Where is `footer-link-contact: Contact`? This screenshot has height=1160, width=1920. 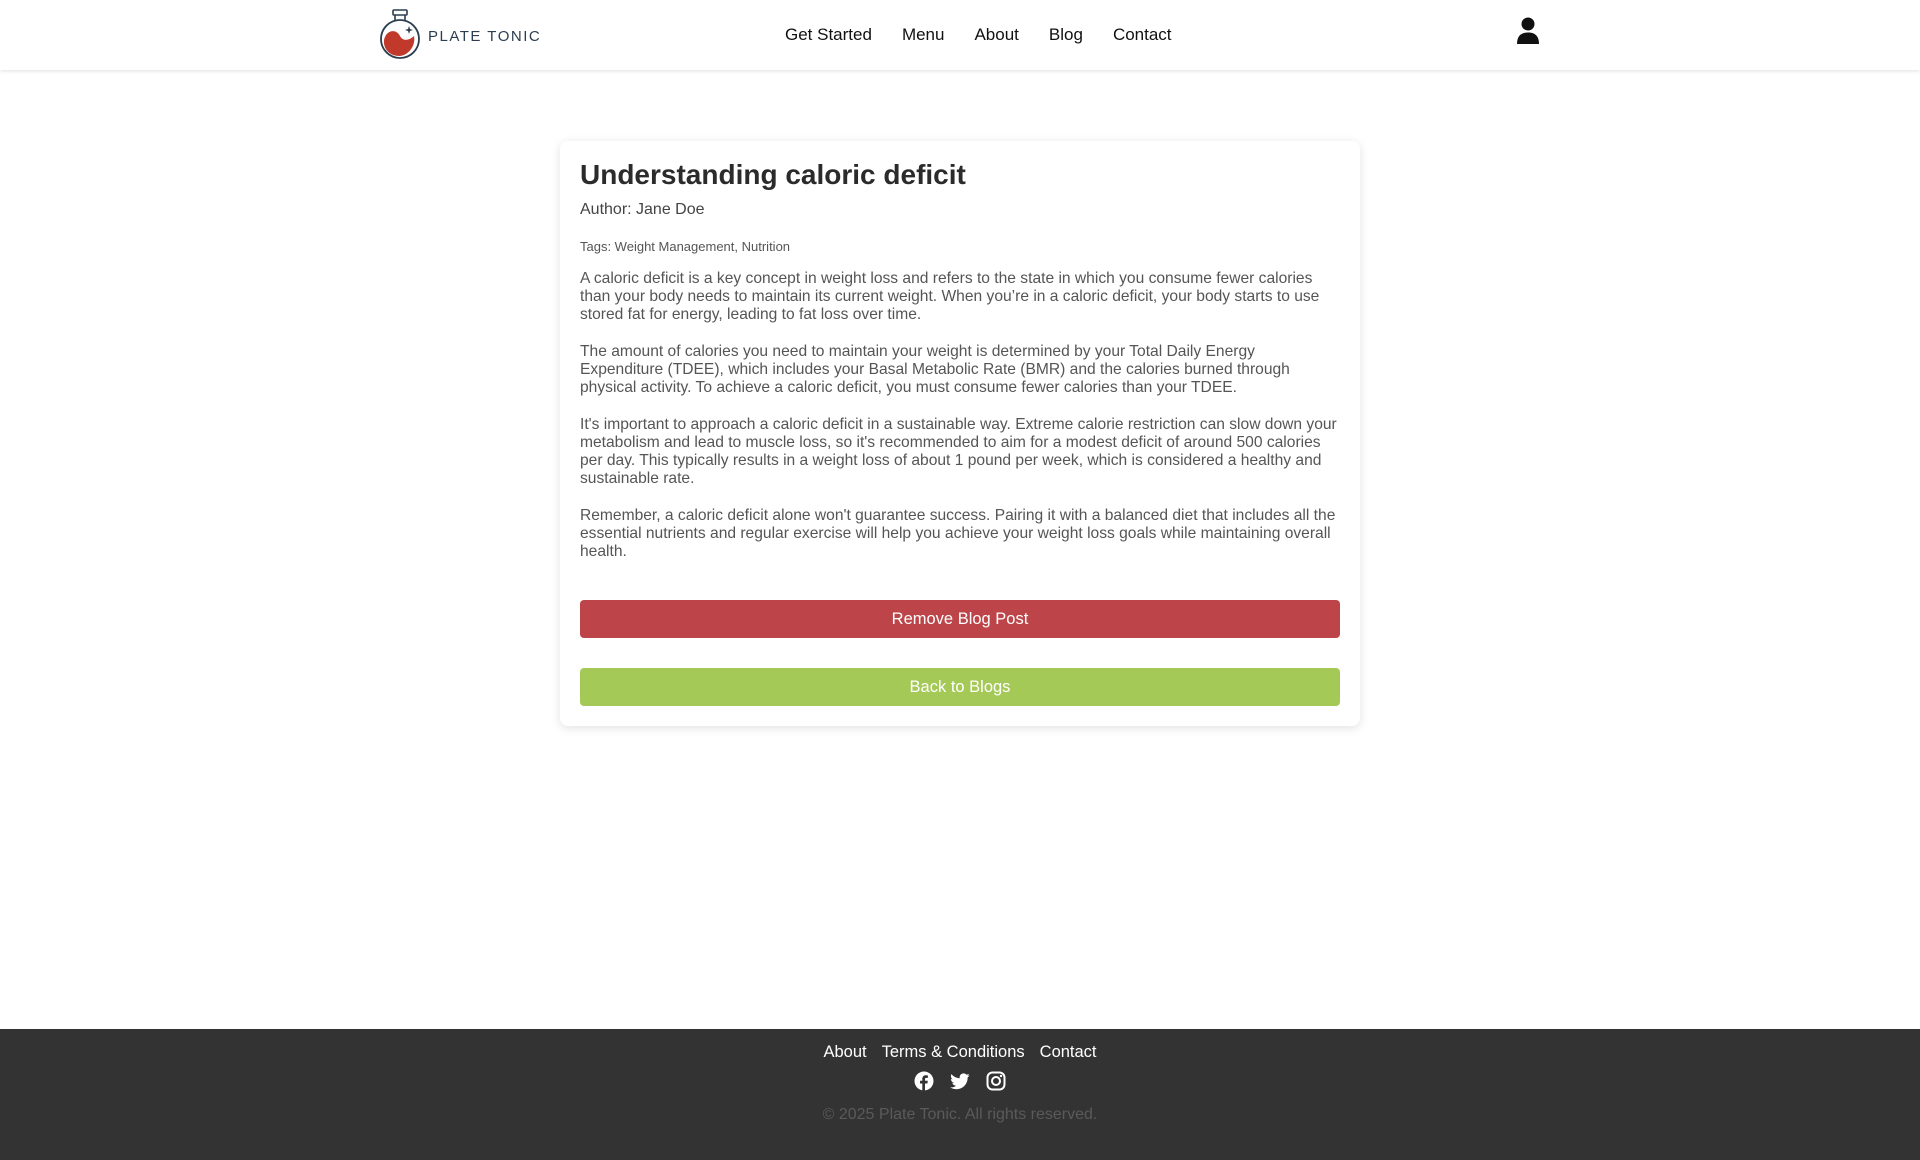
footer-link-contact: Contact is located at coordinates (1068, 1052).